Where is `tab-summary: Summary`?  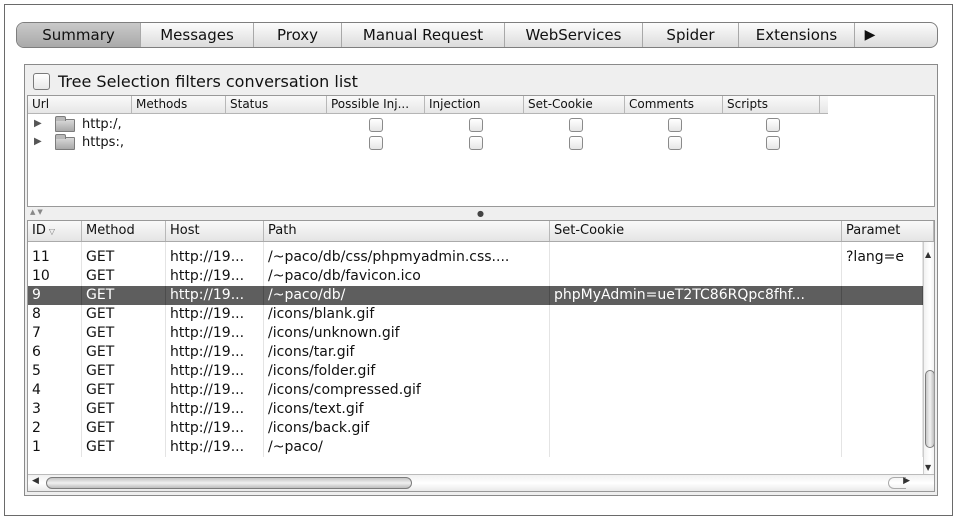 tab-summary: Summary is located at coordinates (79, 35).